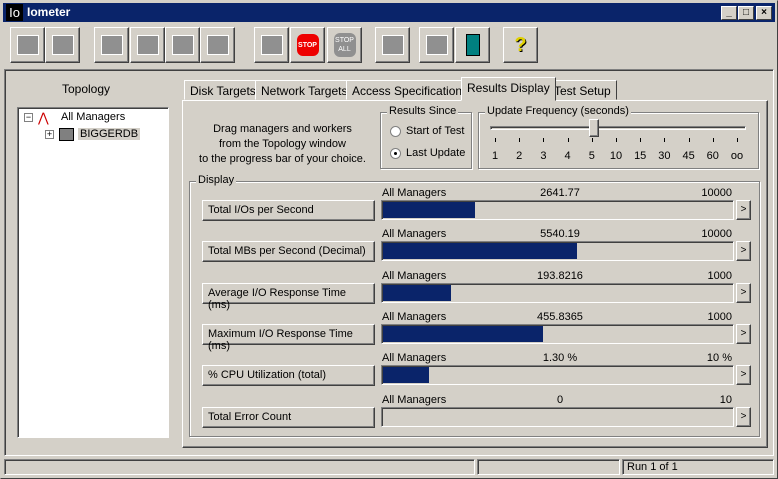  I want to click on start-network-worker-button, so click(182, 45).